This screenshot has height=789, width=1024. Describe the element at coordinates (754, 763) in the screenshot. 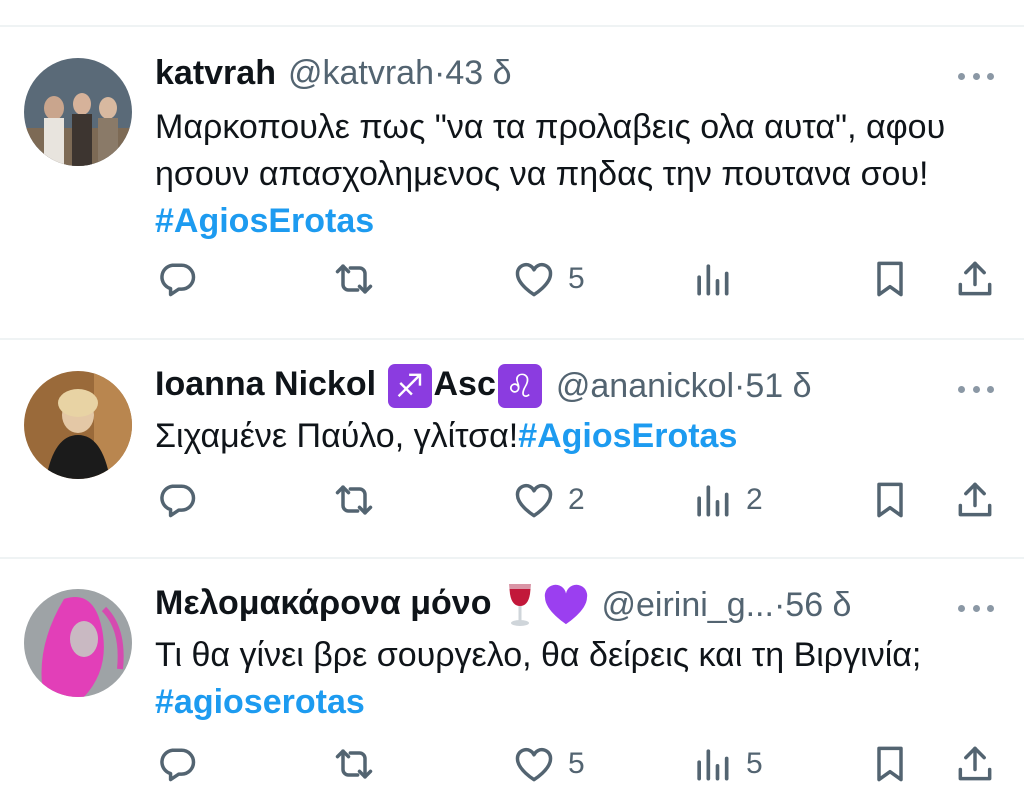

I see `views-count: 5` at that location.